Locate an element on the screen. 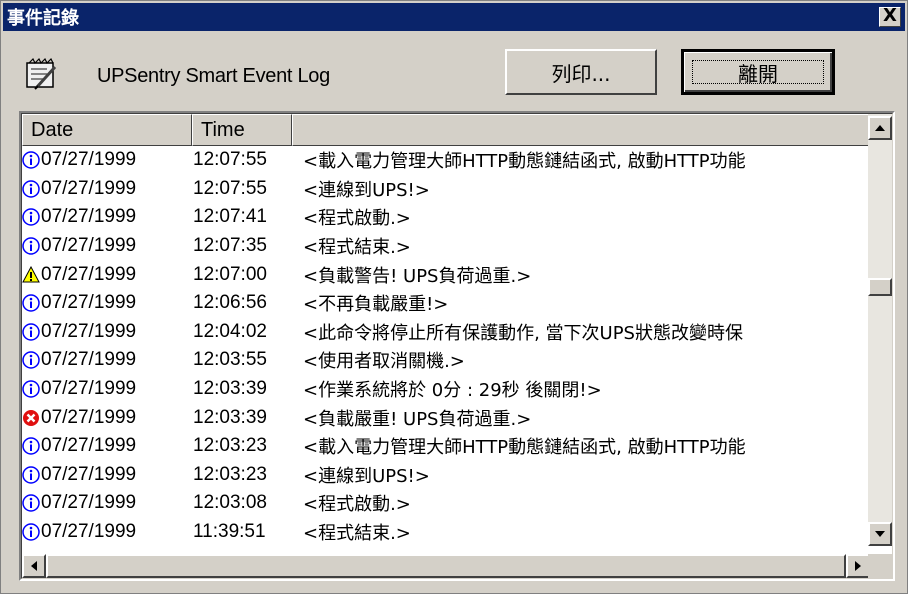 This screenshot has height=594, width=908. event-row: 07/27/1999 12:07:41 <程式啟動.> is located at coordinates (446, 217).